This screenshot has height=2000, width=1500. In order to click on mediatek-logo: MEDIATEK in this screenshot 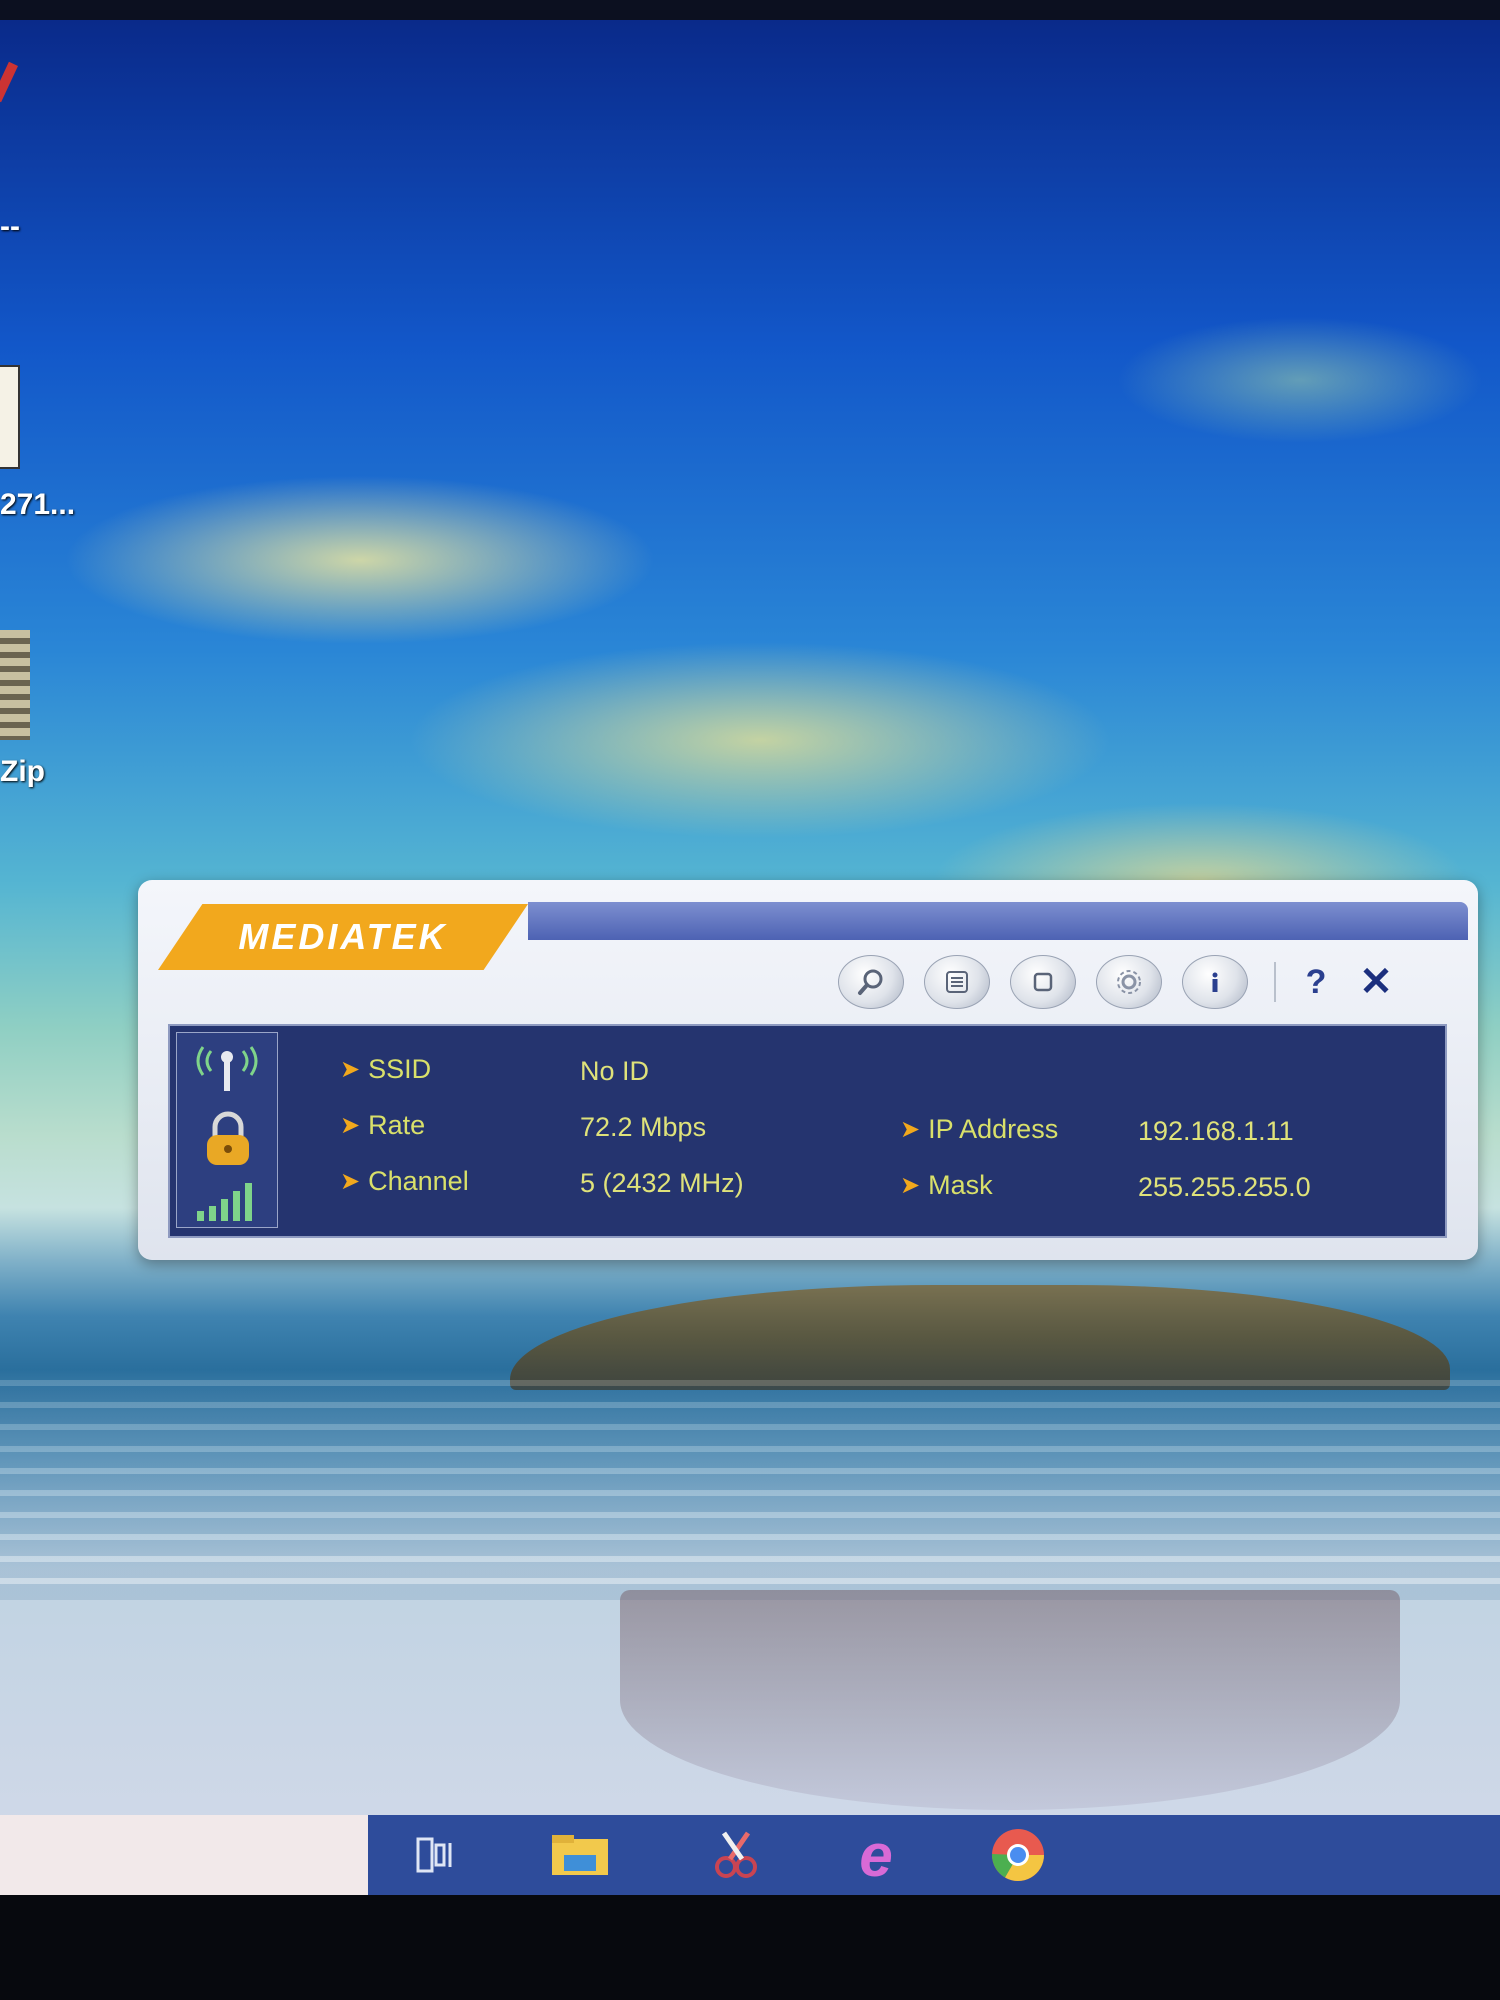, I will do `click(343, 937)`.